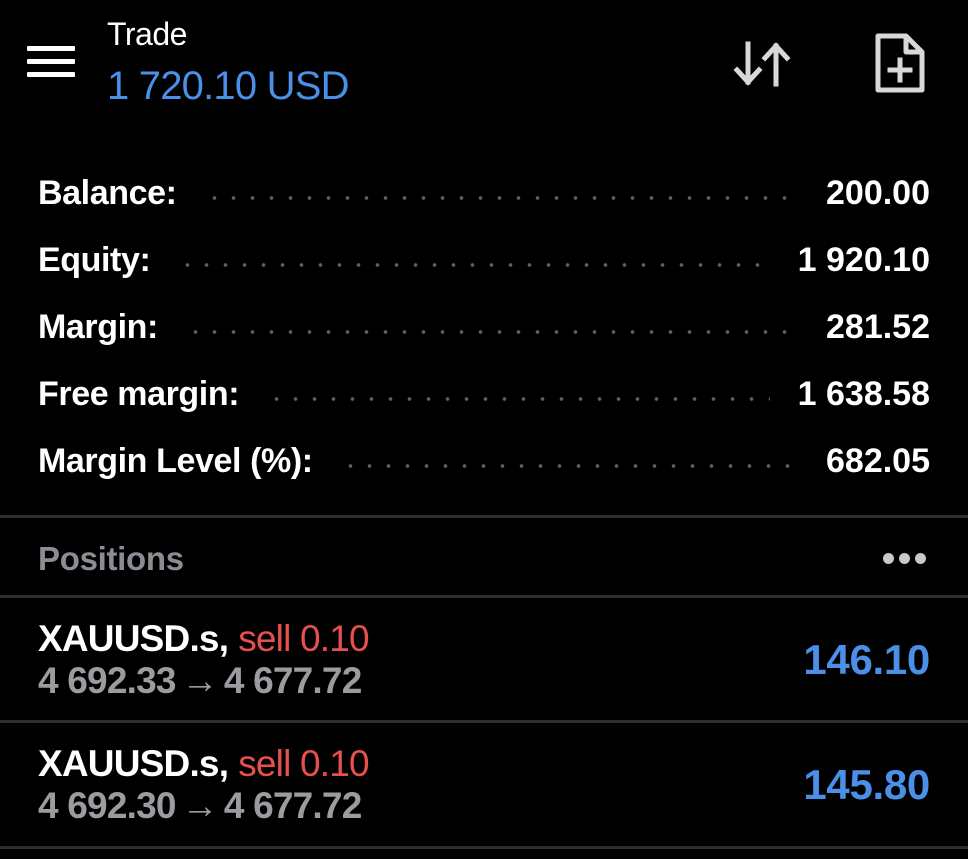 The image size is (968, 859). I want to click on open-price: 4 692.33, so click(107, 680).